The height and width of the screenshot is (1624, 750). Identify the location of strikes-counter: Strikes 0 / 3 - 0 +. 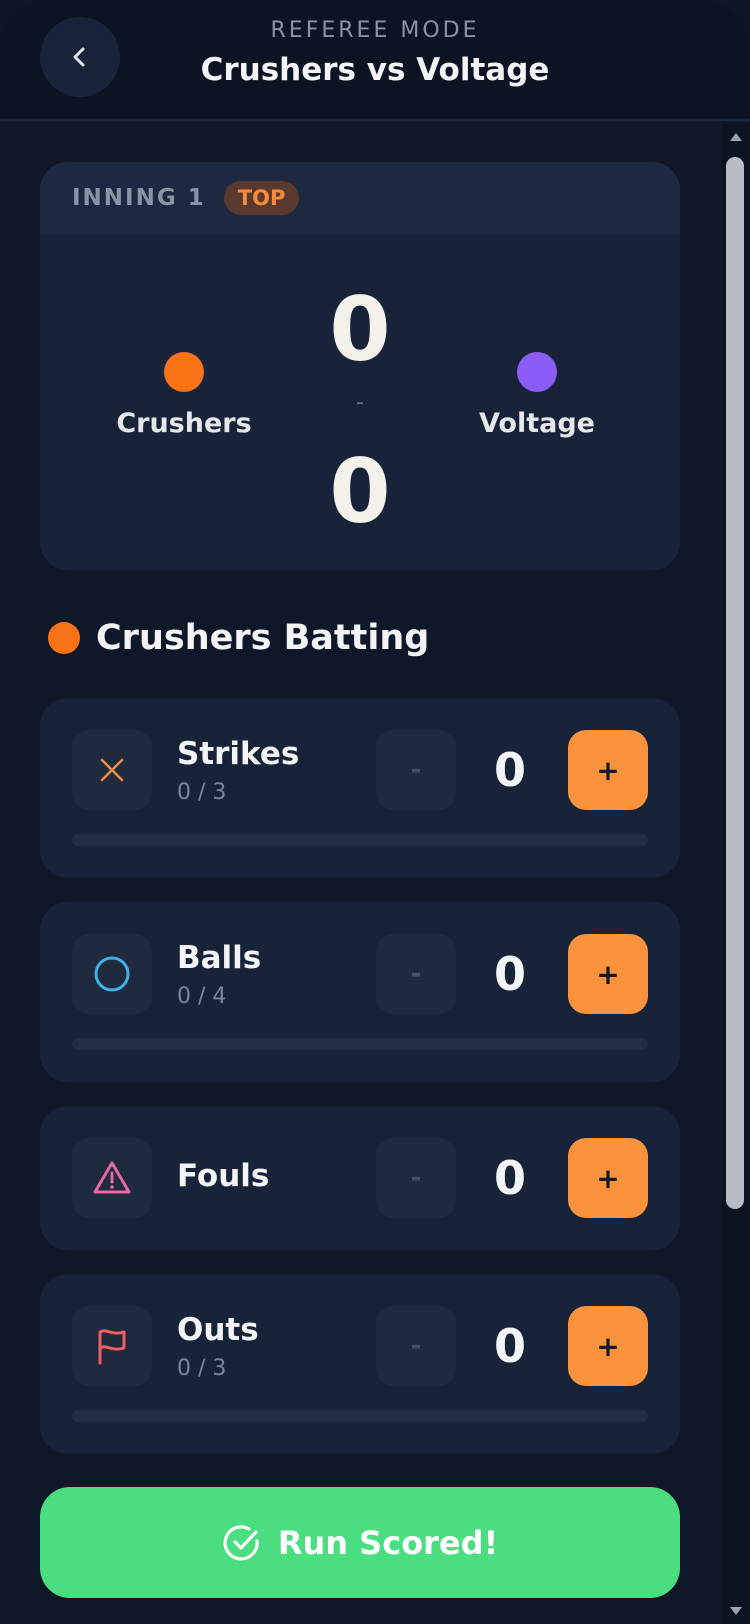
(360, 788).